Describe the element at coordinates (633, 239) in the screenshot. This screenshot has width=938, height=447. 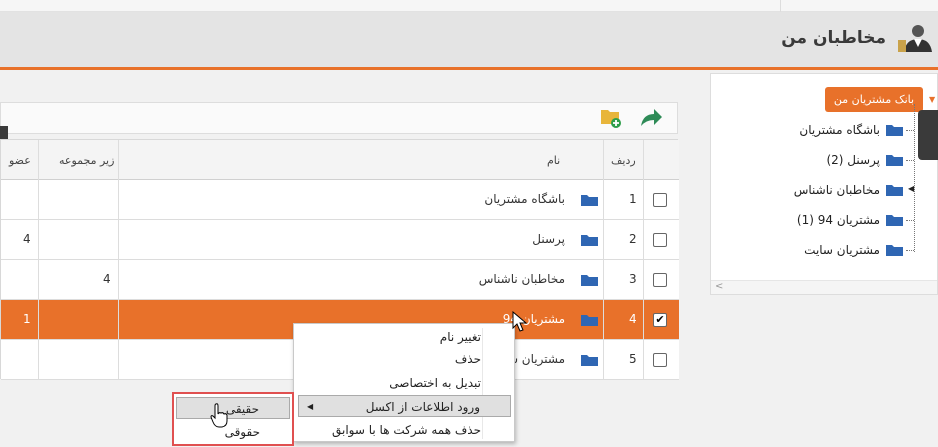
I see `row-number: 2` at that location.